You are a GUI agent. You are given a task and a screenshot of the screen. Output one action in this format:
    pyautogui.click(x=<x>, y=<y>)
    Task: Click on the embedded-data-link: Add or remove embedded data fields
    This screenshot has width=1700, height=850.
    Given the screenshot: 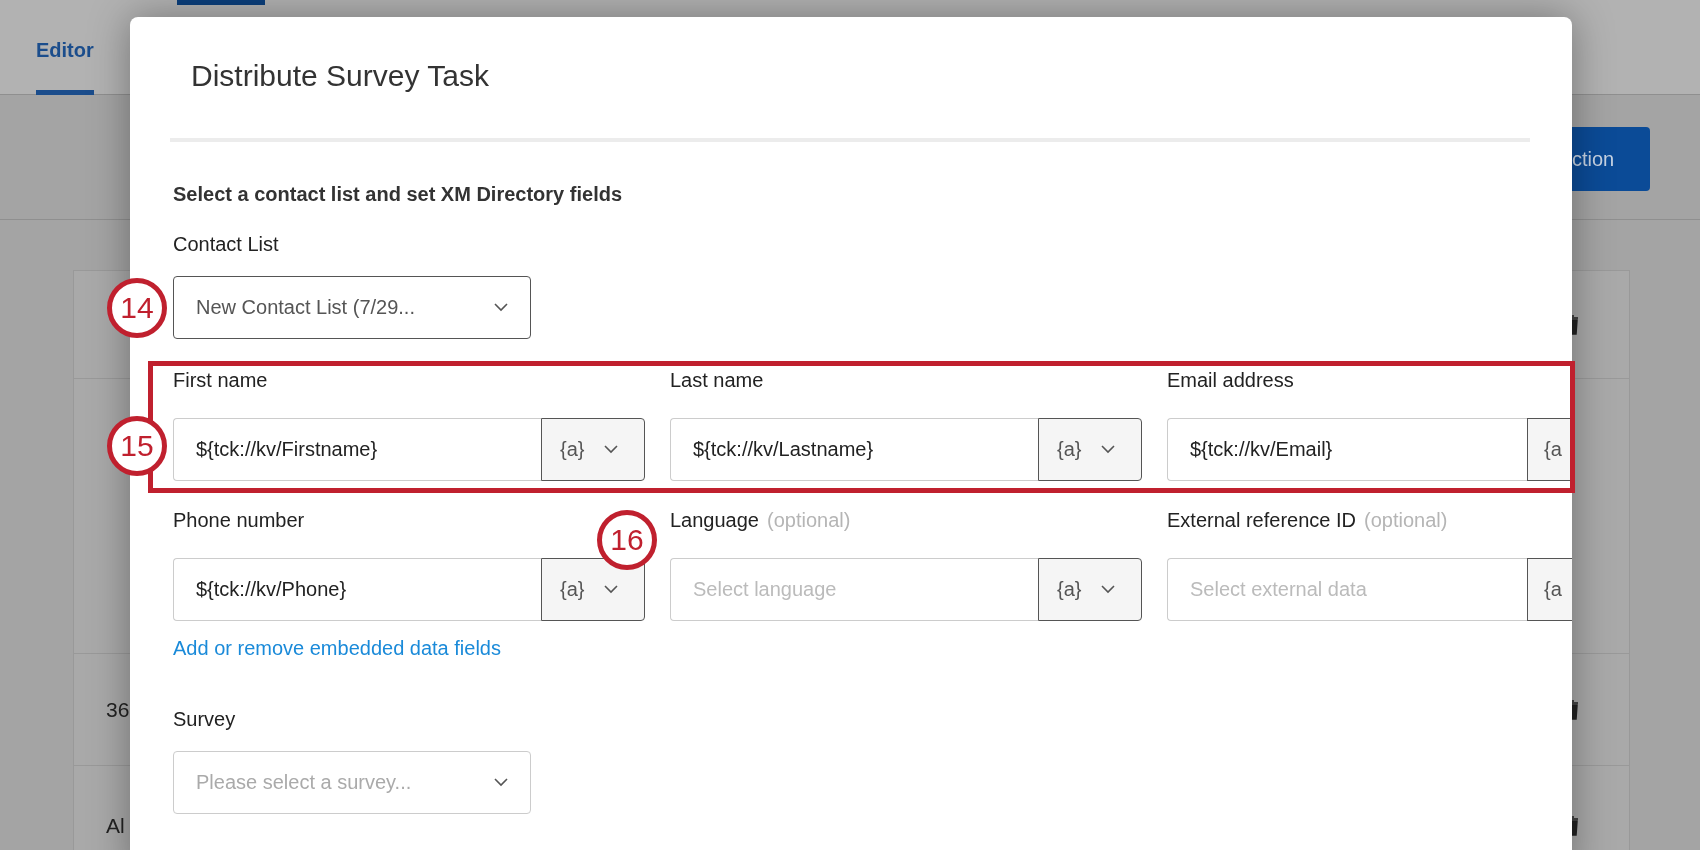 What is the action you would take?
    pyautogui.click(x=337, y=648)
    